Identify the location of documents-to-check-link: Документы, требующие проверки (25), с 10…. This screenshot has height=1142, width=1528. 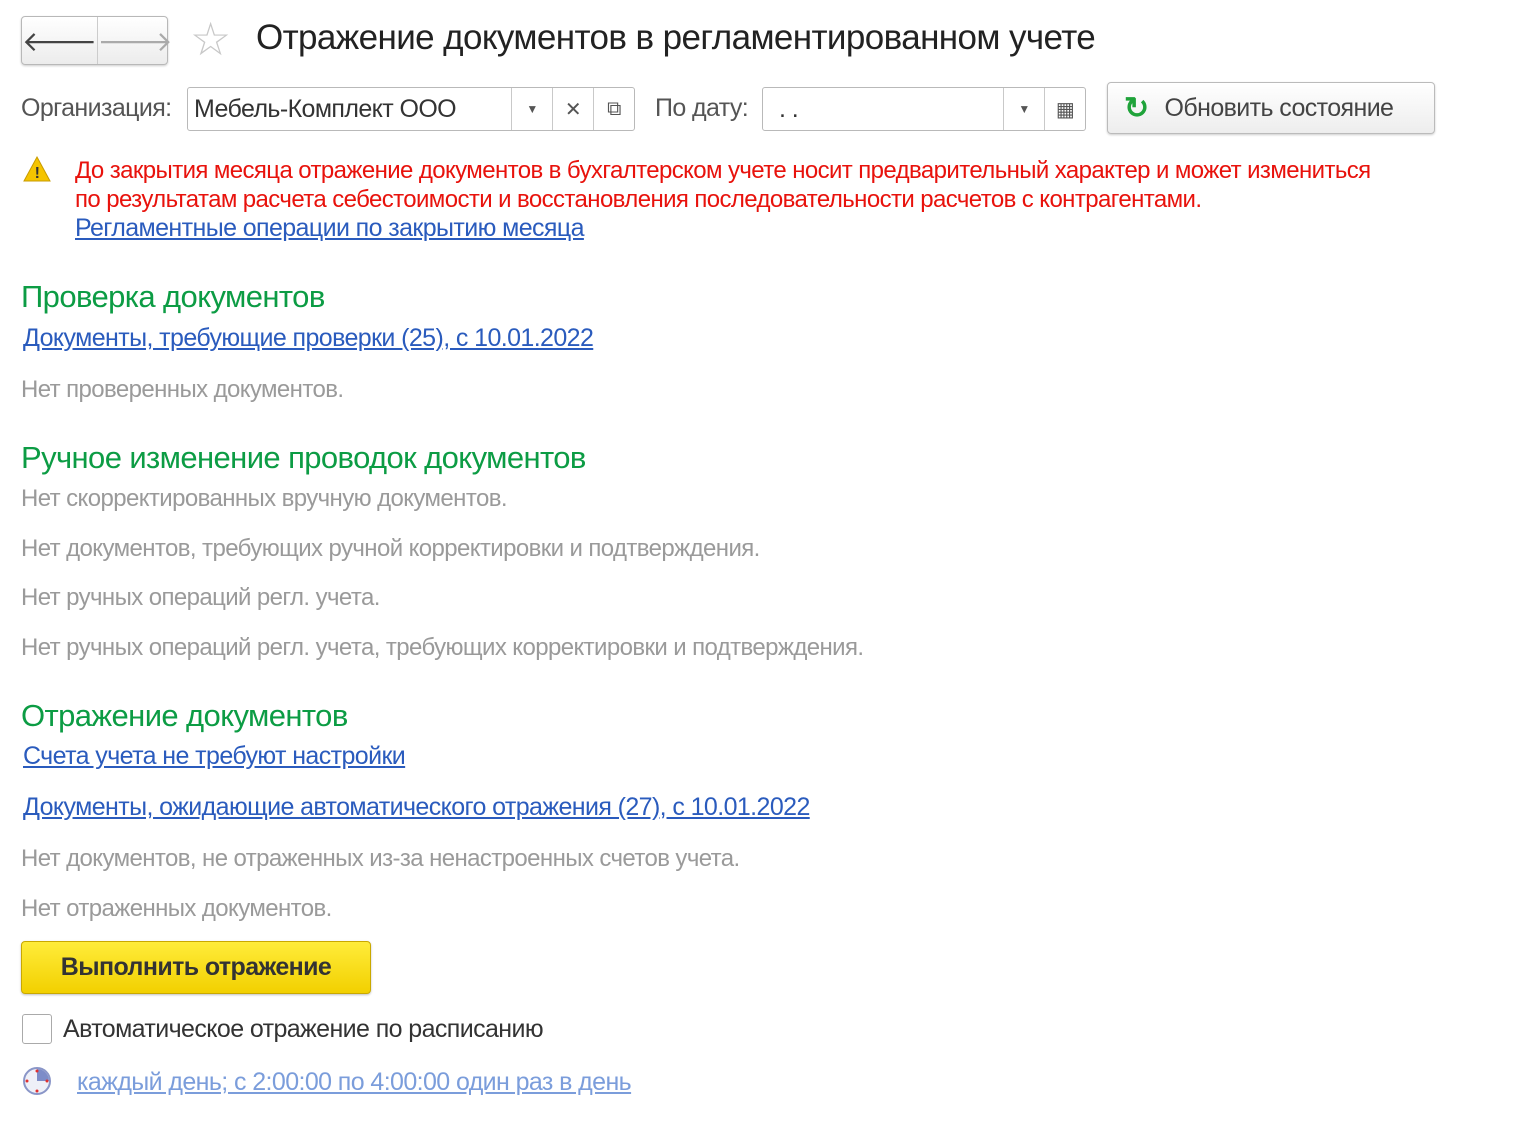
(308, 338).